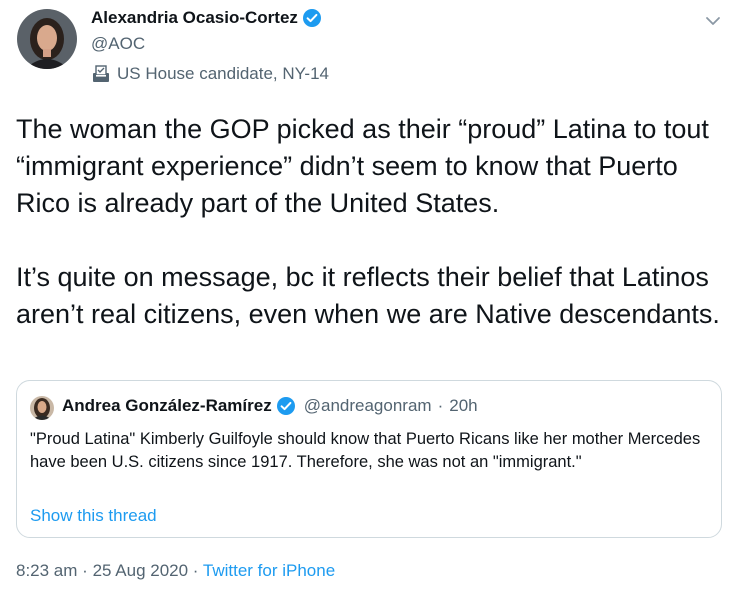 The image size is (740, 599). What do you see at coordinates (367, 405) in the screenshot?
I see `quoted-handle: @andreagonram` at bounding box center [367, 405].